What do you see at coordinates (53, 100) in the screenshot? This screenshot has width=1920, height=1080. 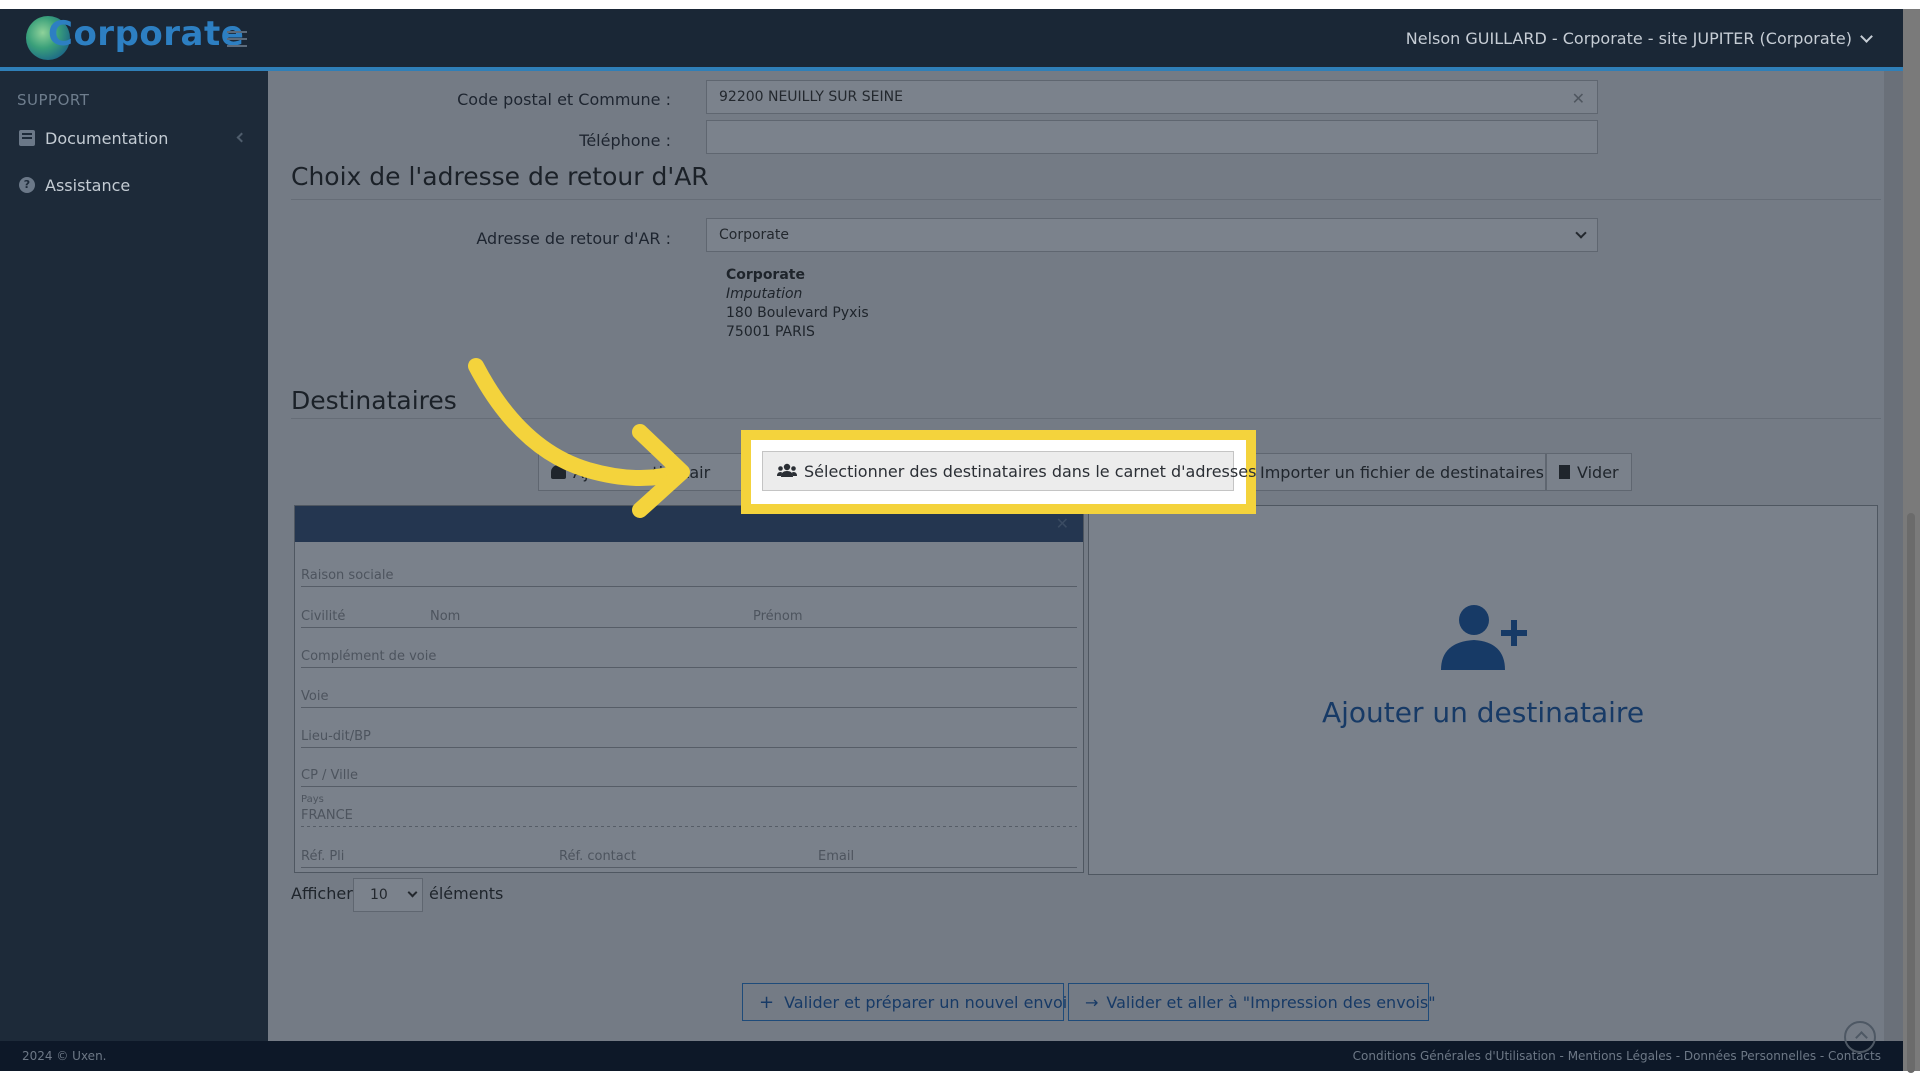 I see `sidebar-heading: SUPPORT` at bounding box center [53, 100].